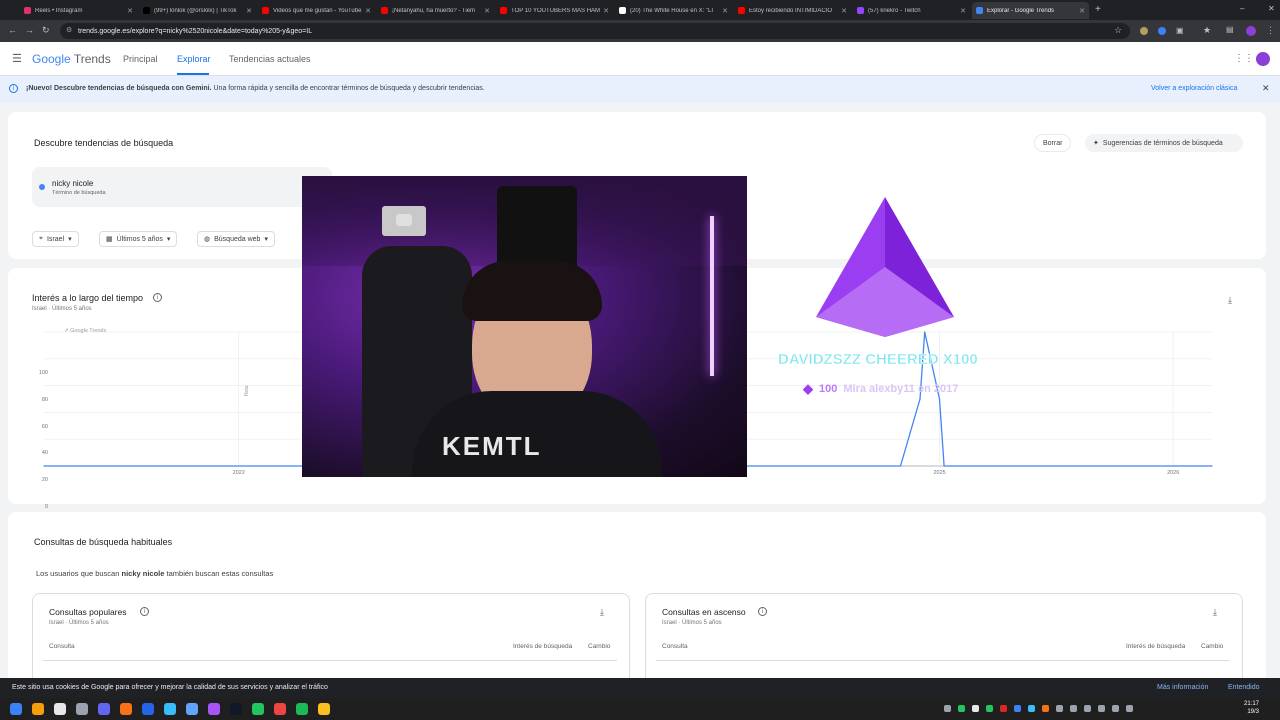  What do you see at coordinates (44, 426) in the screenshot?
I see `y-tick-label: 60` at bounding box center [44, 426].